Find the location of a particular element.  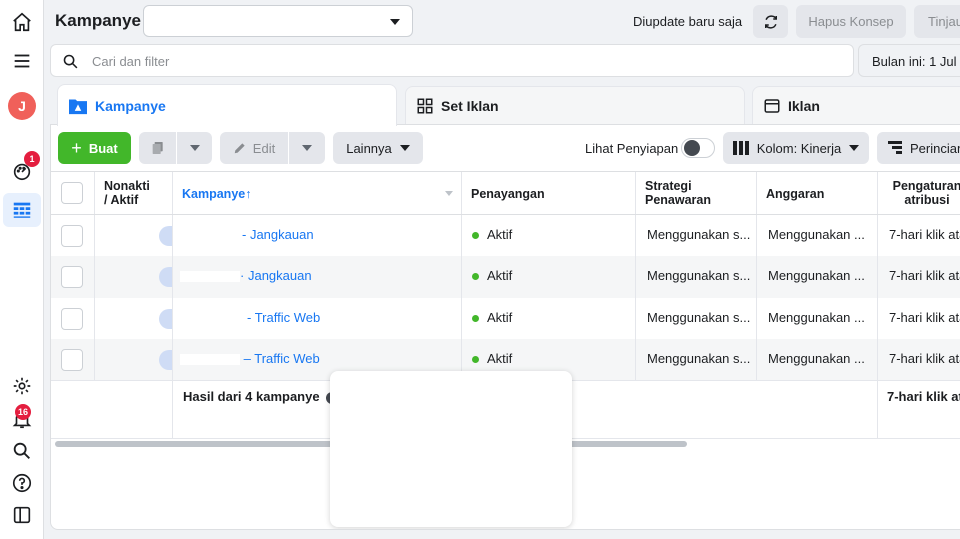

edit-button: Edit is located at coordinates (254, 148).